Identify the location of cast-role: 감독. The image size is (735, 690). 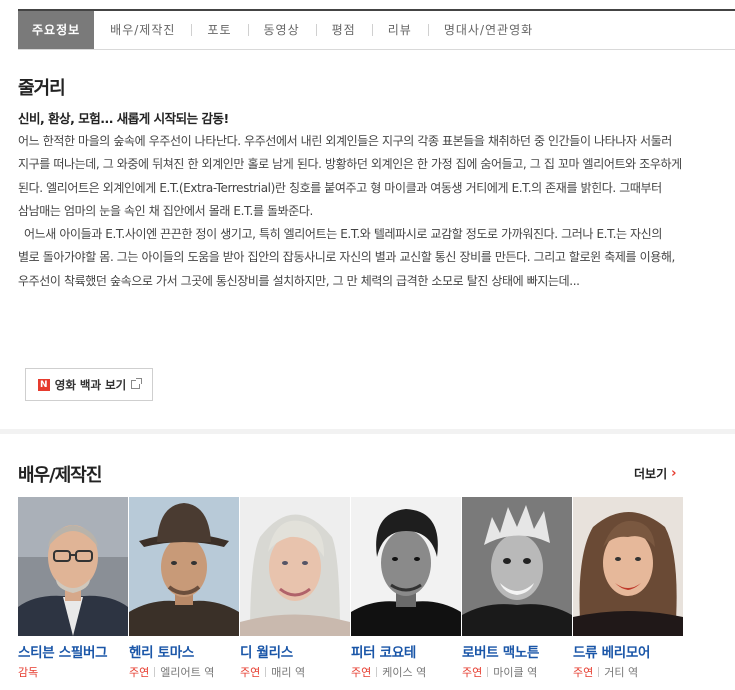
(28, 672).